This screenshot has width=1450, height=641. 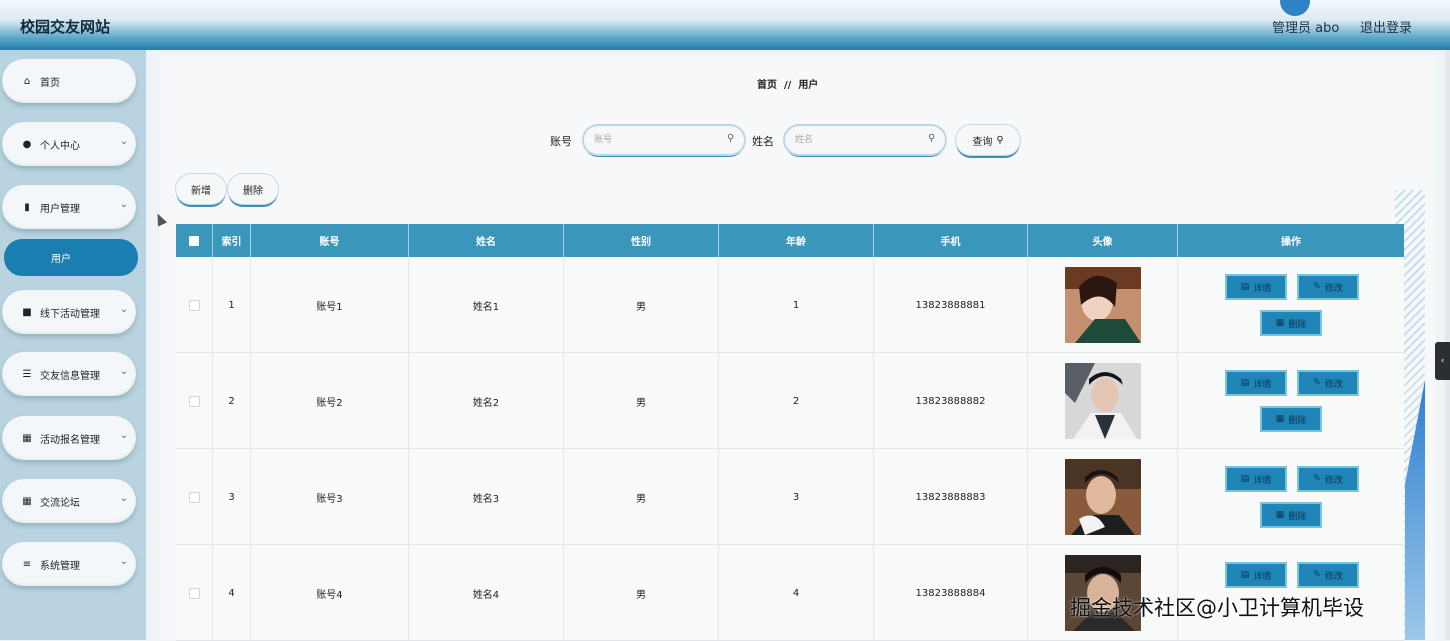 I want to click on age-cell: 1, so click(x=796, y=305).